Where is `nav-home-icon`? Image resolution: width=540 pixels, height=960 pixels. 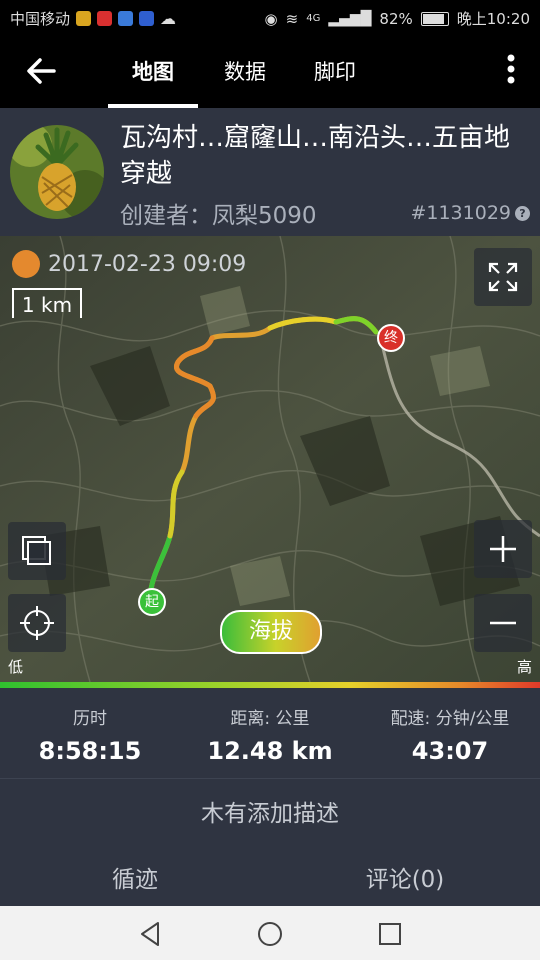 nav-home-icon is located at coordinates (270, 934).